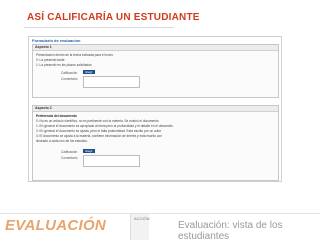 This screenshot has height=242, width=320. Describe the element at coordinates (142, 218) in the screenshot. I see `footer-section-label: ACCIÓN` at that location.